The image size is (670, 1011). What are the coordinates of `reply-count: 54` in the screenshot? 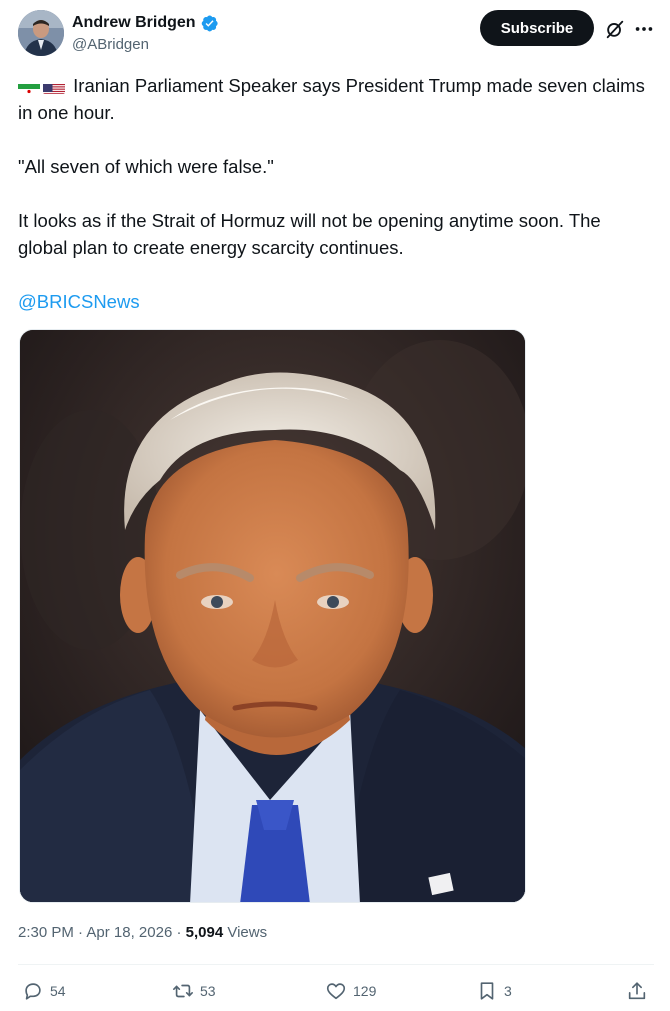 It's located at (58, 991).